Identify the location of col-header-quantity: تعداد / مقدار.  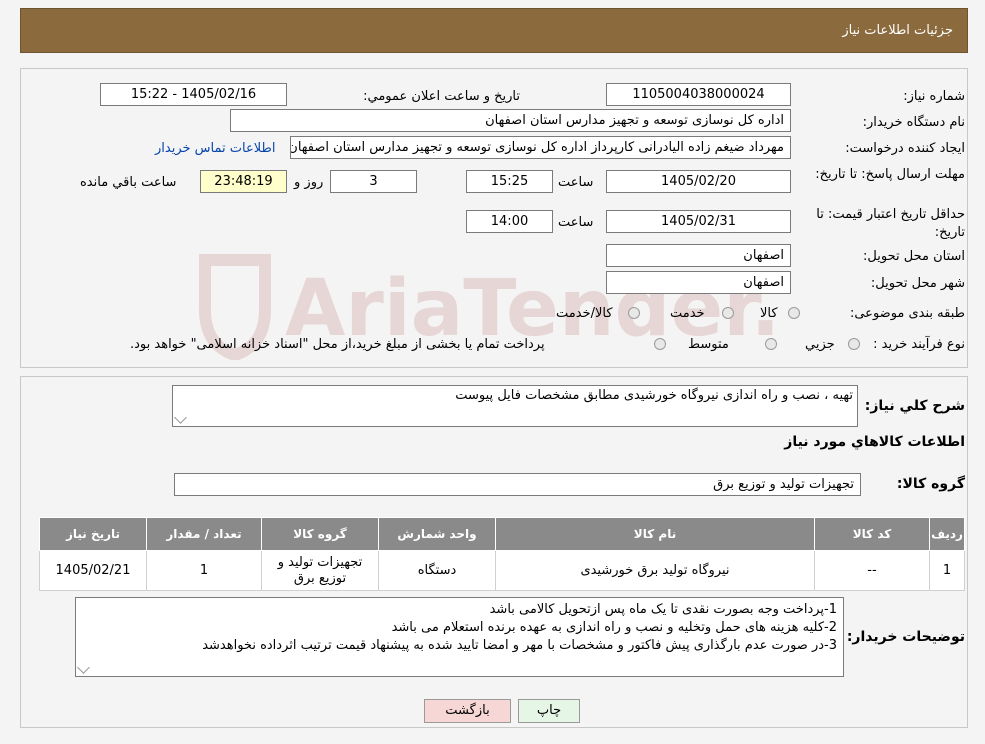
(204, 534).